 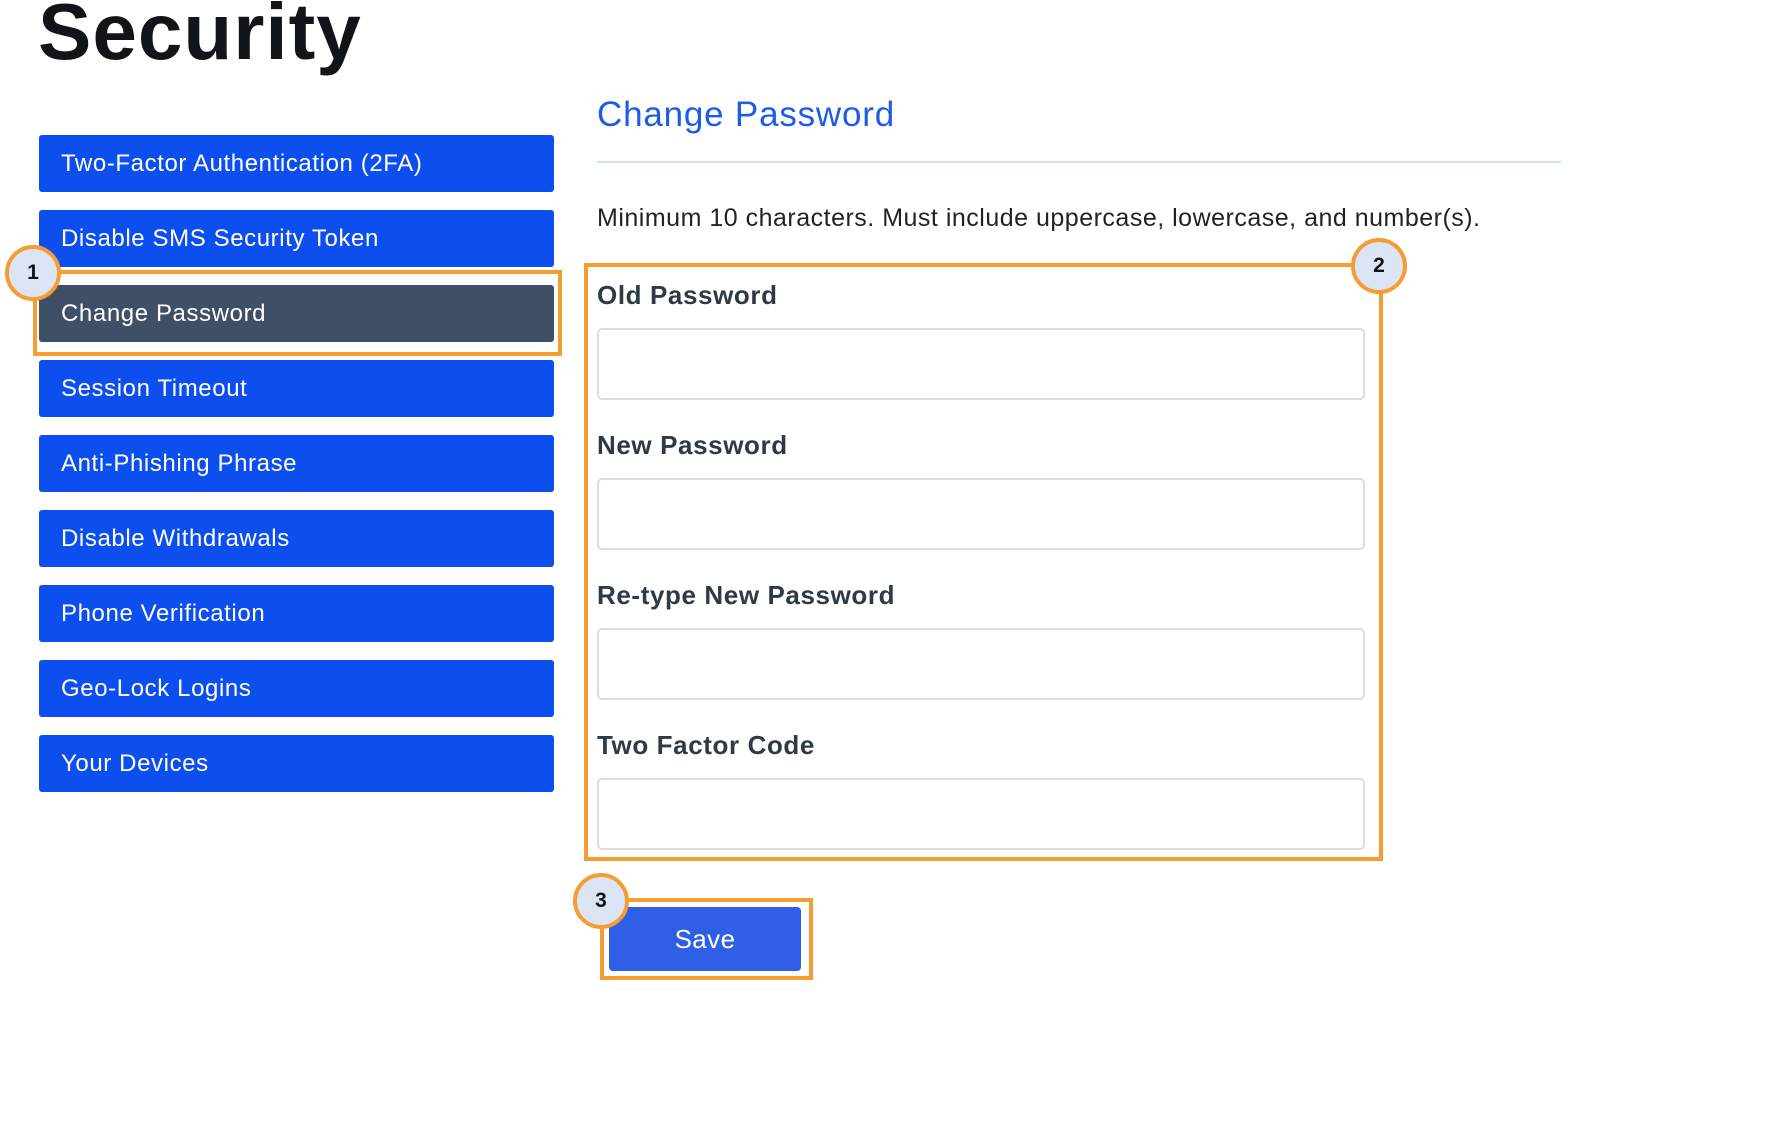 I want to click on callout-badge-2: 2, so click(x=1379, y=266).